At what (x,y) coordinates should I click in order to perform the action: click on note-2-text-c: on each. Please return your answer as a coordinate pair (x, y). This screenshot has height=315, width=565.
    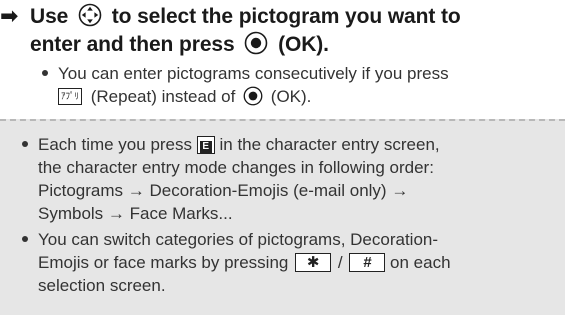
    Looking at the image, I should click on (420, 262).